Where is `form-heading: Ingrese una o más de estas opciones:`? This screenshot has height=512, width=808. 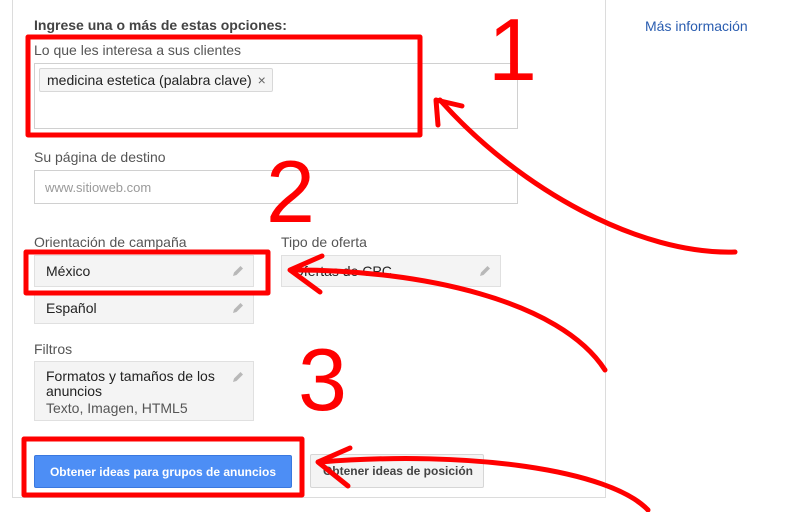
form-heading: Ingrese una o más de estas opciones: is located at coordinates (160, 25).